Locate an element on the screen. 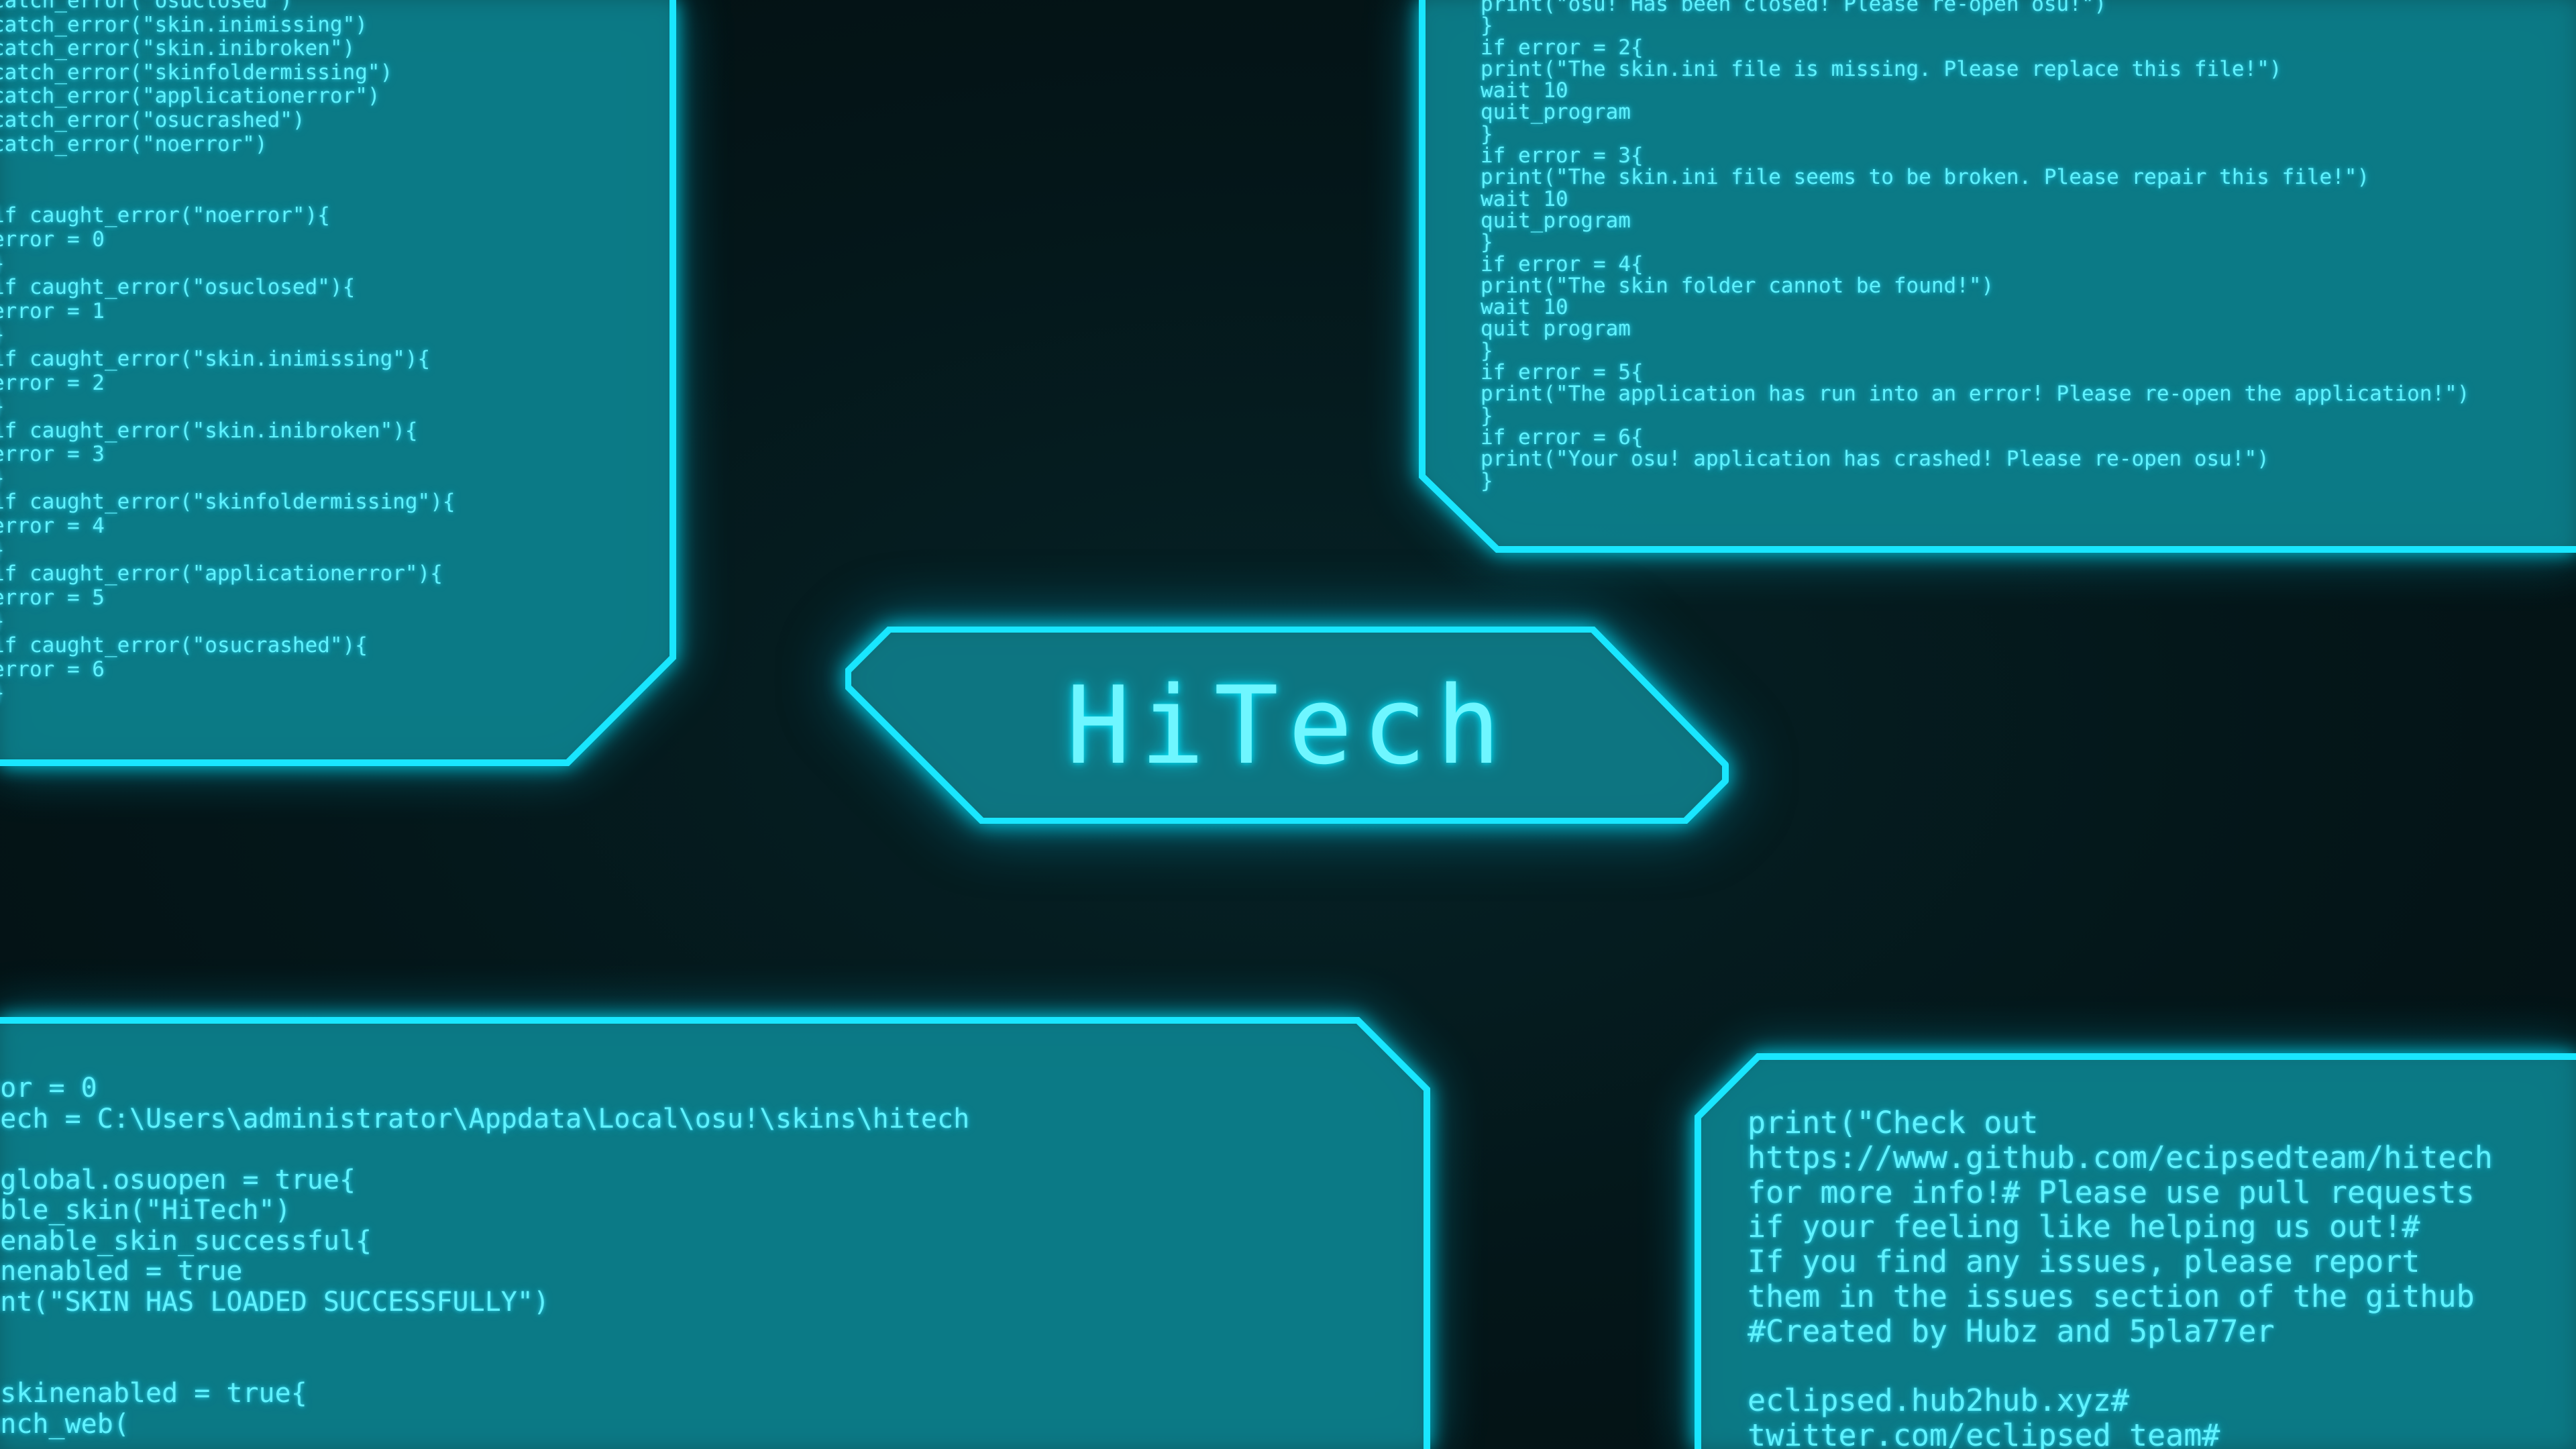 The width and height of the screenshot is (2576, 1449). code-line: if error = 2{ is located at coordinates (1562, 47).